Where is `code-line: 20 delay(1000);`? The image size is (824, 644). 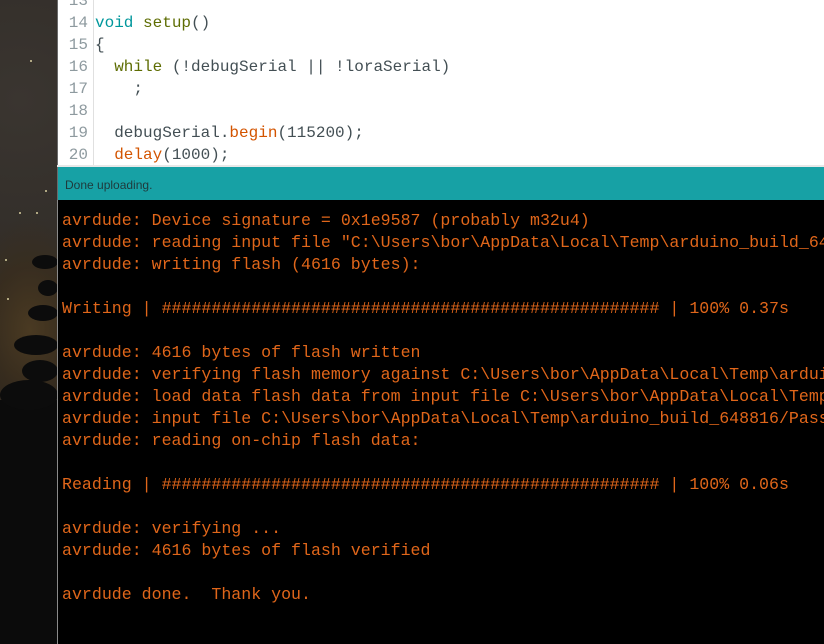 code-line: 20 delay(1000); is located at coordinates (441, 154).